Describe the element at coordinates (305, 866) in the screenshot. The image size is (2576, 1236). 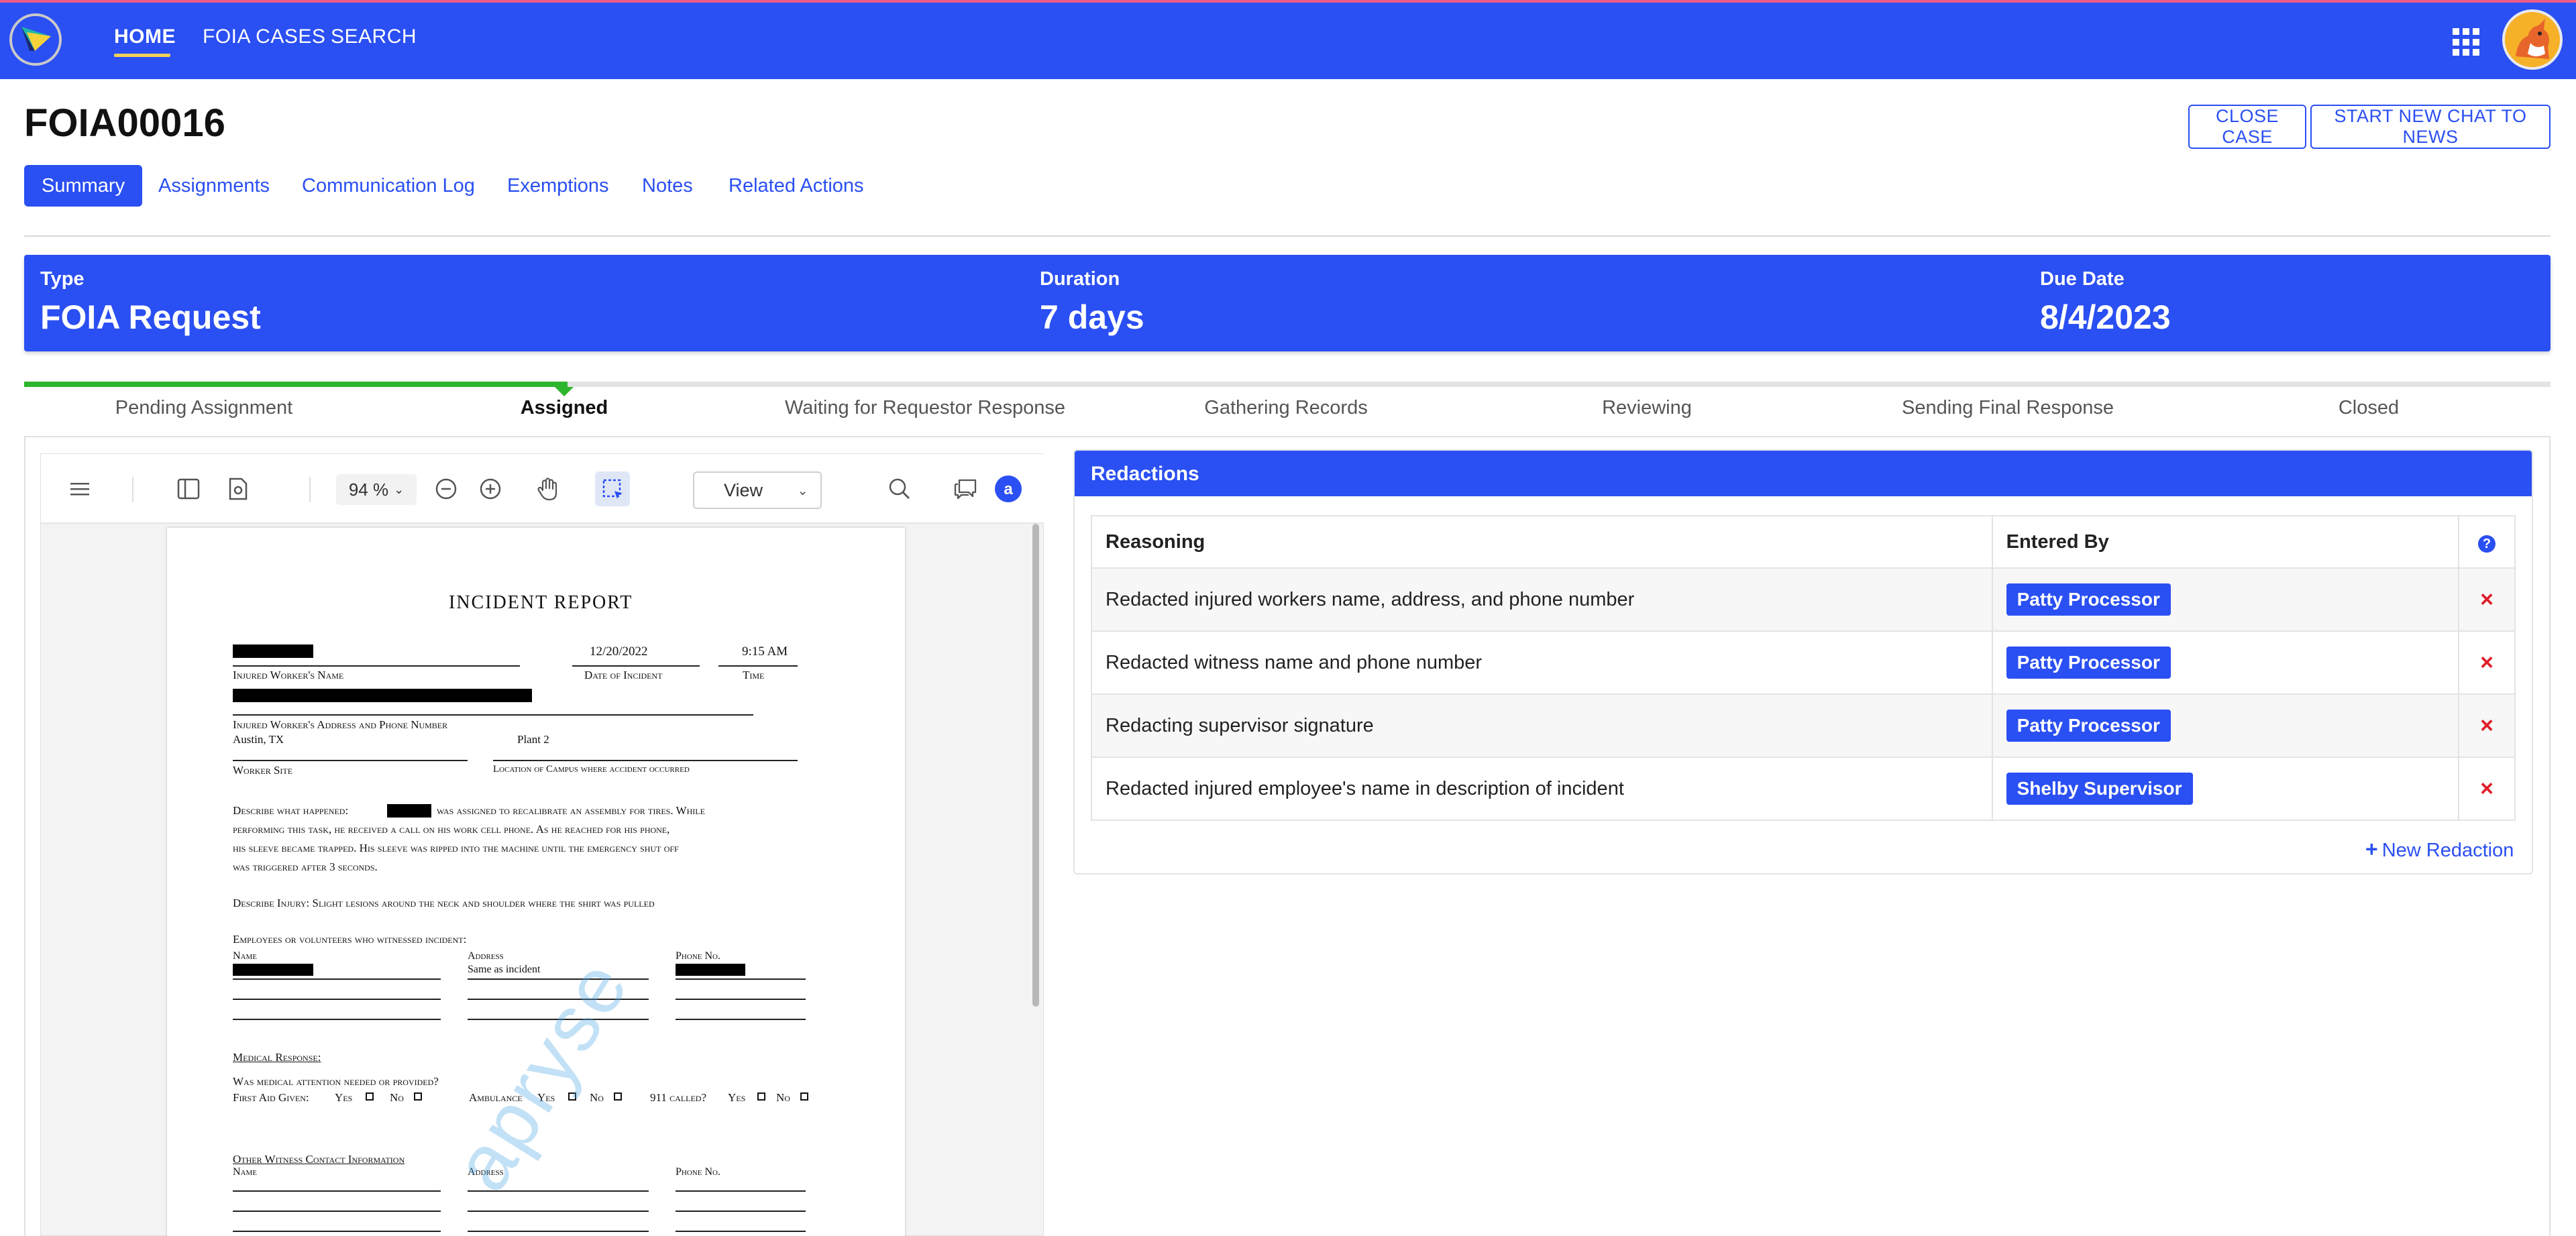
I see `what-happened-line-4: was triggered after 3 seconds.` at that location.